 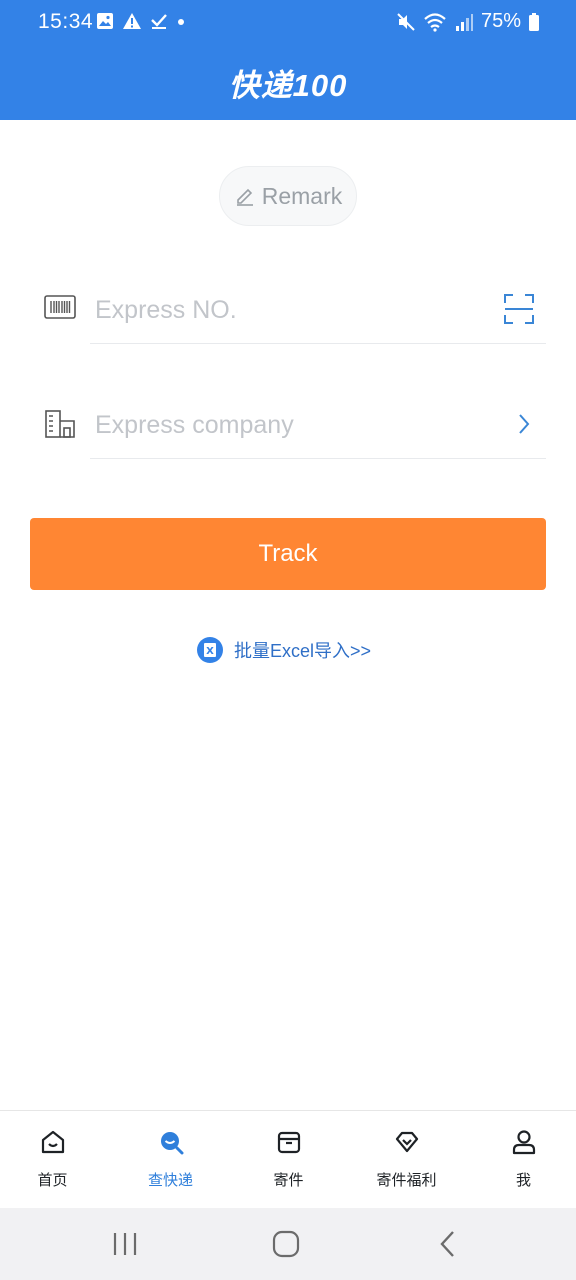 I want to click on express-company-selector: Express company, so click(x=288, y=427).